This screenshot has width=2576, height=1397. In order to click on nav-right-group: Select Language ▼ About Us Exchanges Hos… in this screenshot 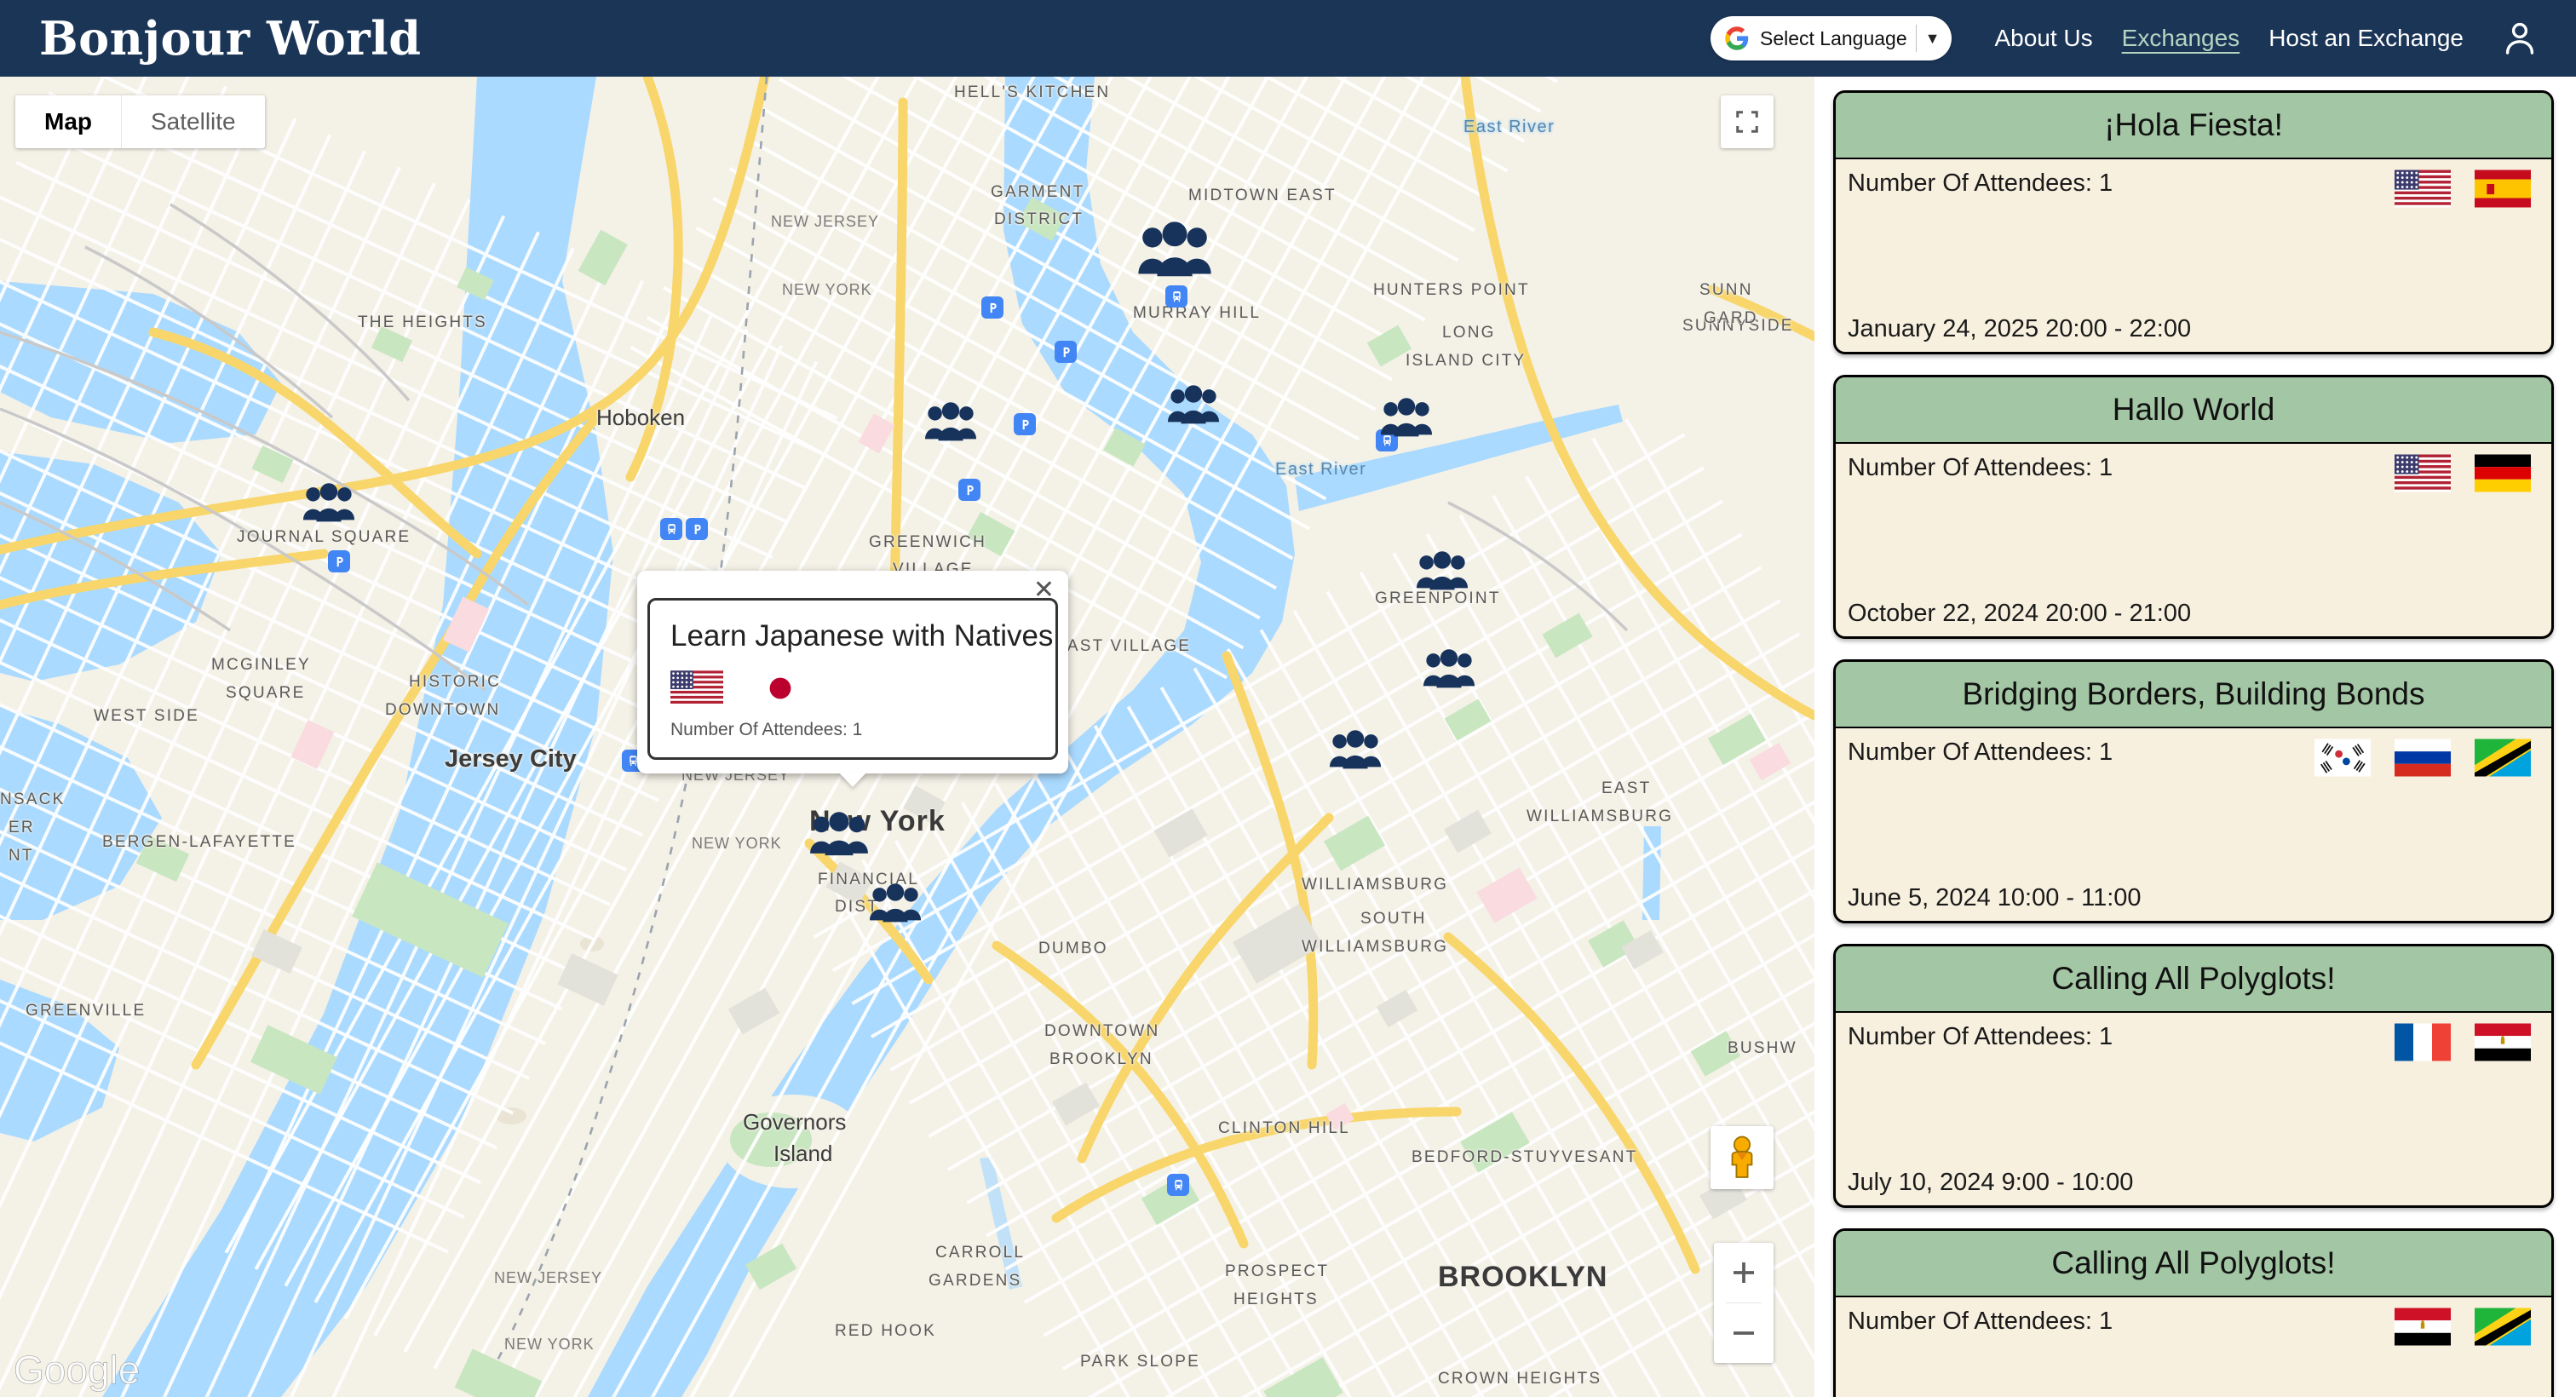, I will do `click(2125, 38)`.